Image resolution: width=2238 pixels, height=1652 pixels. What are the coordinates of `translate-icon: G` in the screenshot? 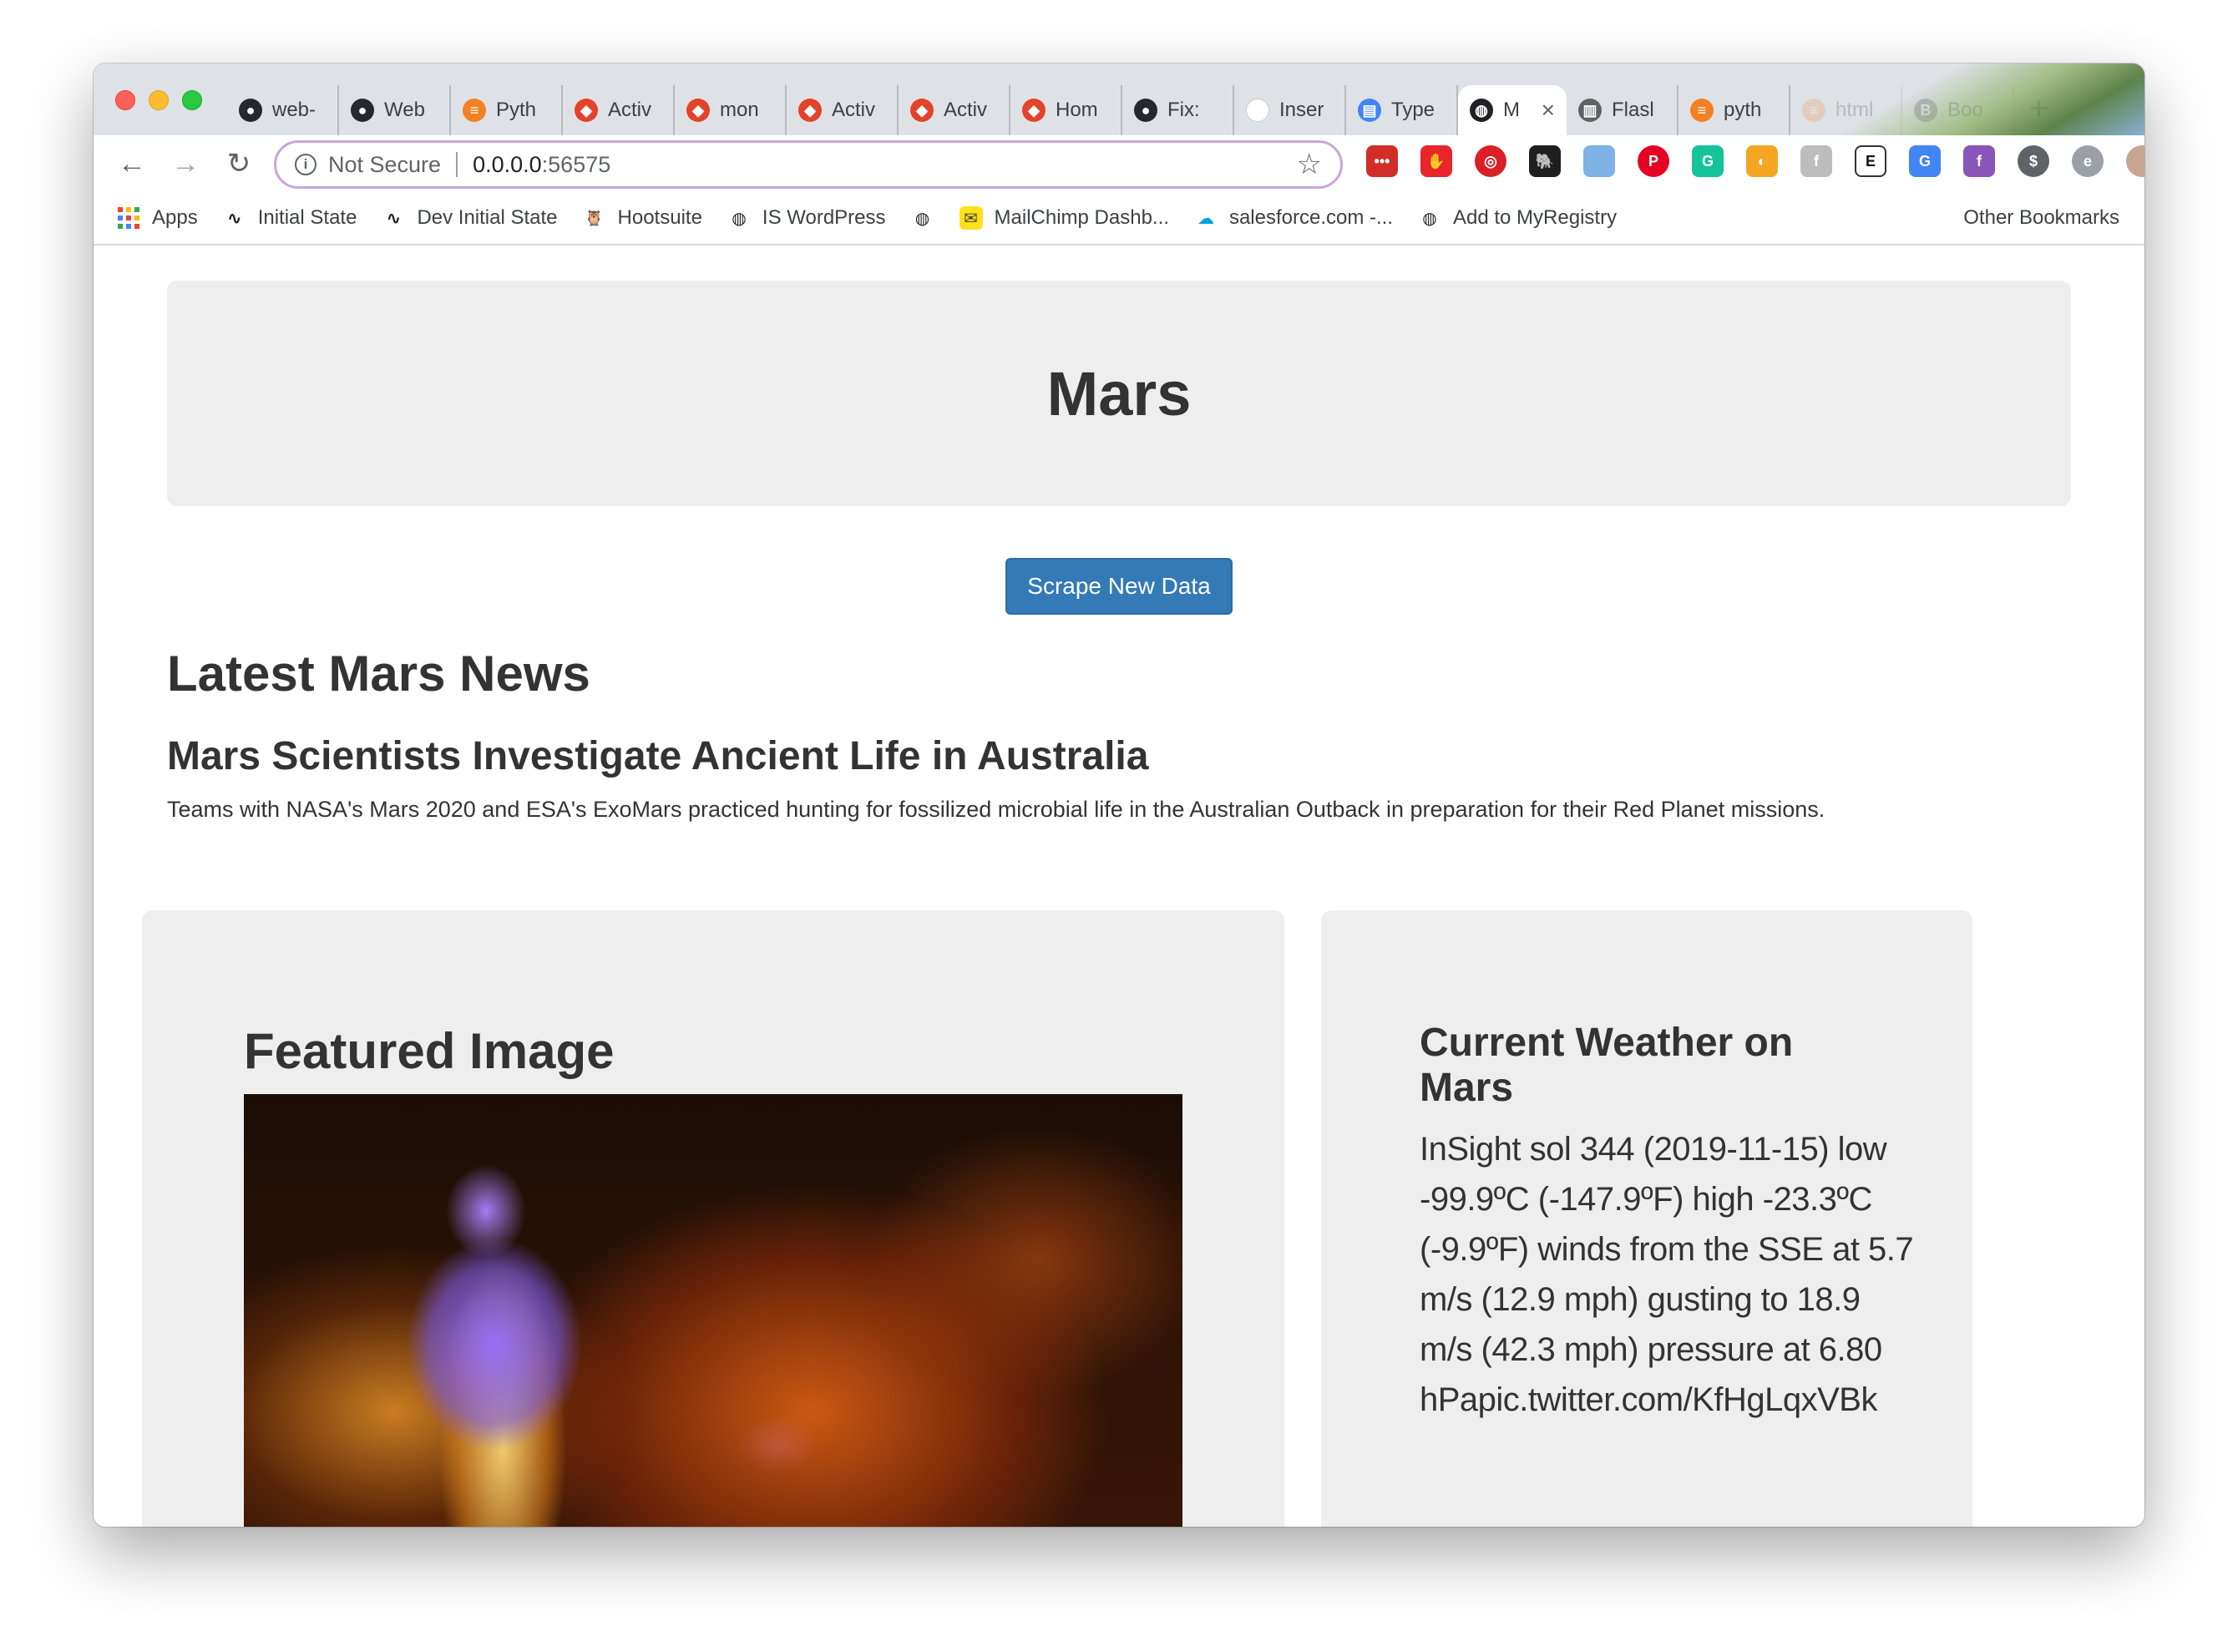 It's located at (1925, 161).